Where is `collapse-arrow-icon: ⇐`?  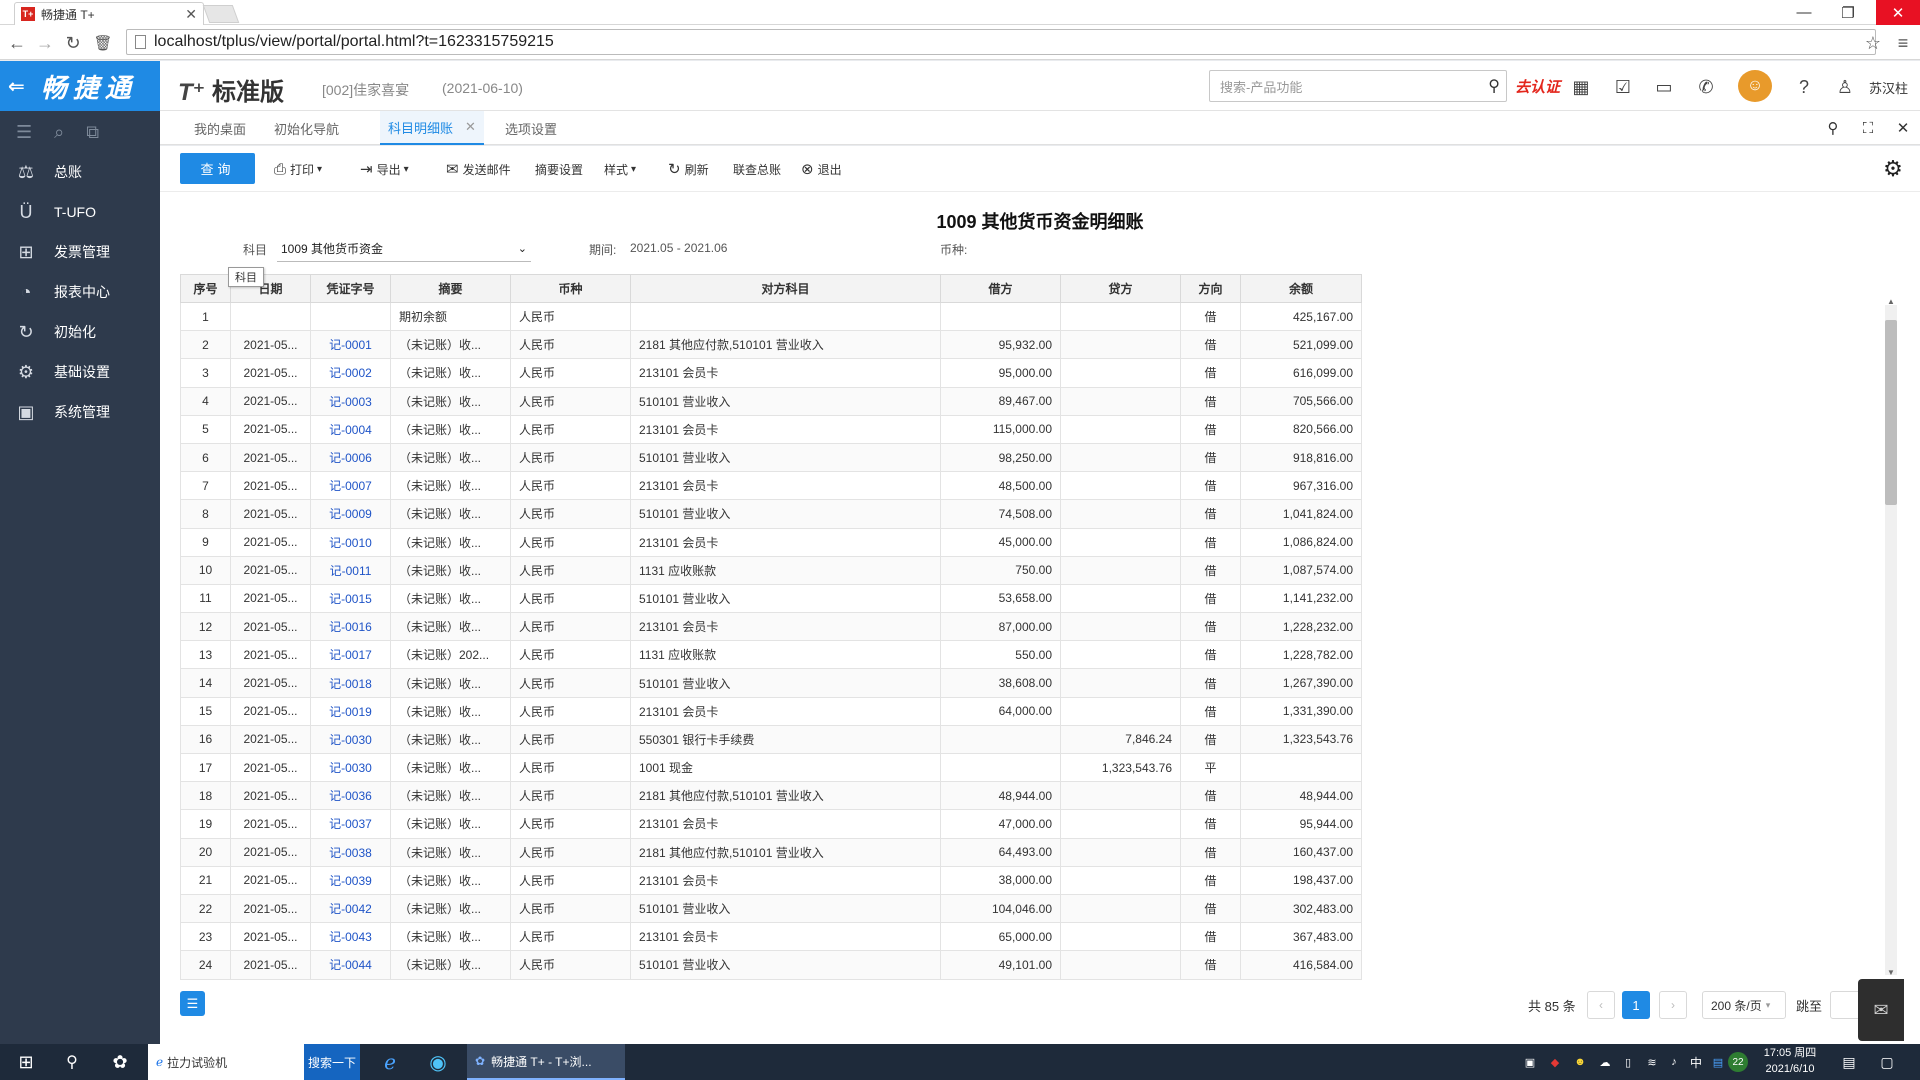
collapse-arrow-icon: ⇐ is located at coordinates (19, 86).